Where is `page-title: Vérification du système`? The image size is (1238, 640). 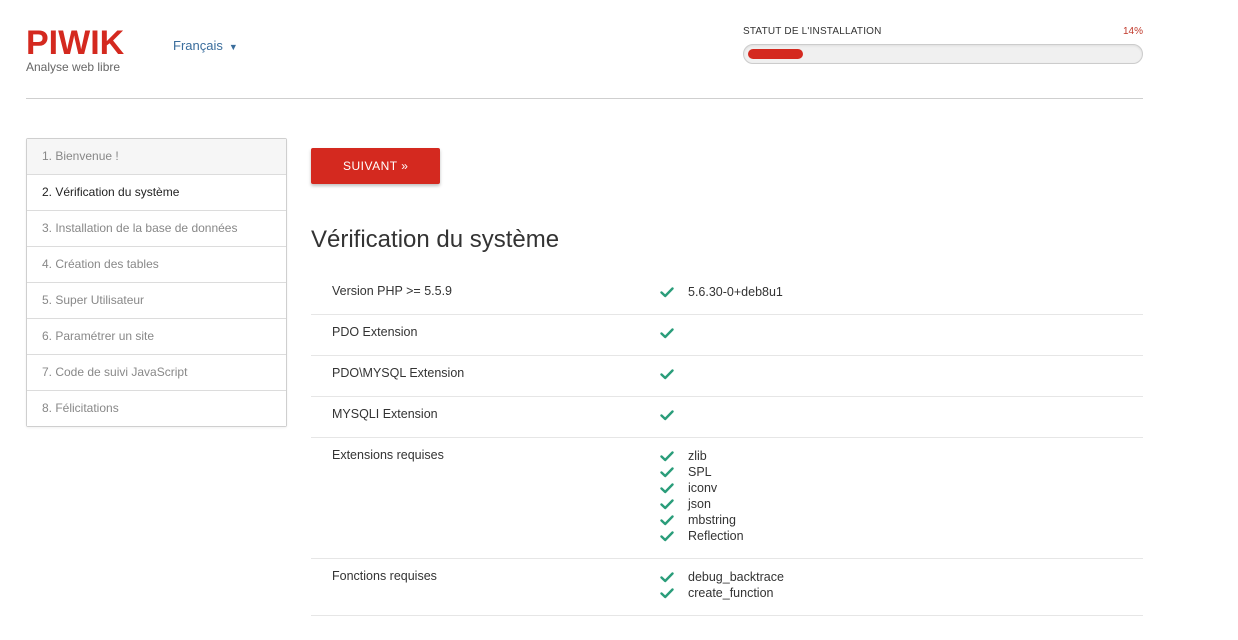 page-title: Vérification du système is located at coordinates (435, 239).